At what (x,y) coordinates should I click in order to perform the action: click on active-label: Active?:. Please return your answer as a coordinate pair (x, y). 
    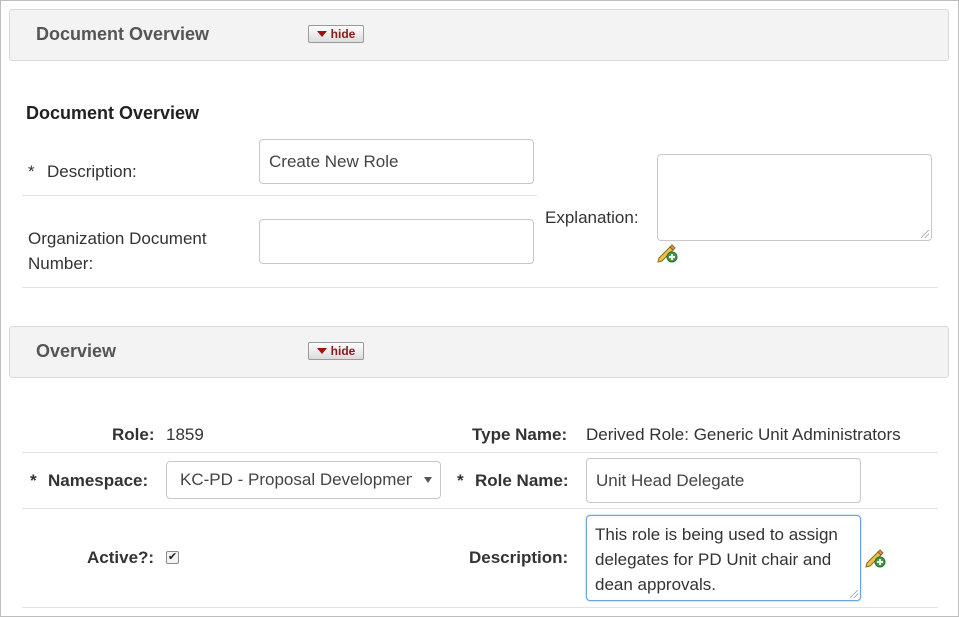
    Looking at the image, I should click on (121, 557).